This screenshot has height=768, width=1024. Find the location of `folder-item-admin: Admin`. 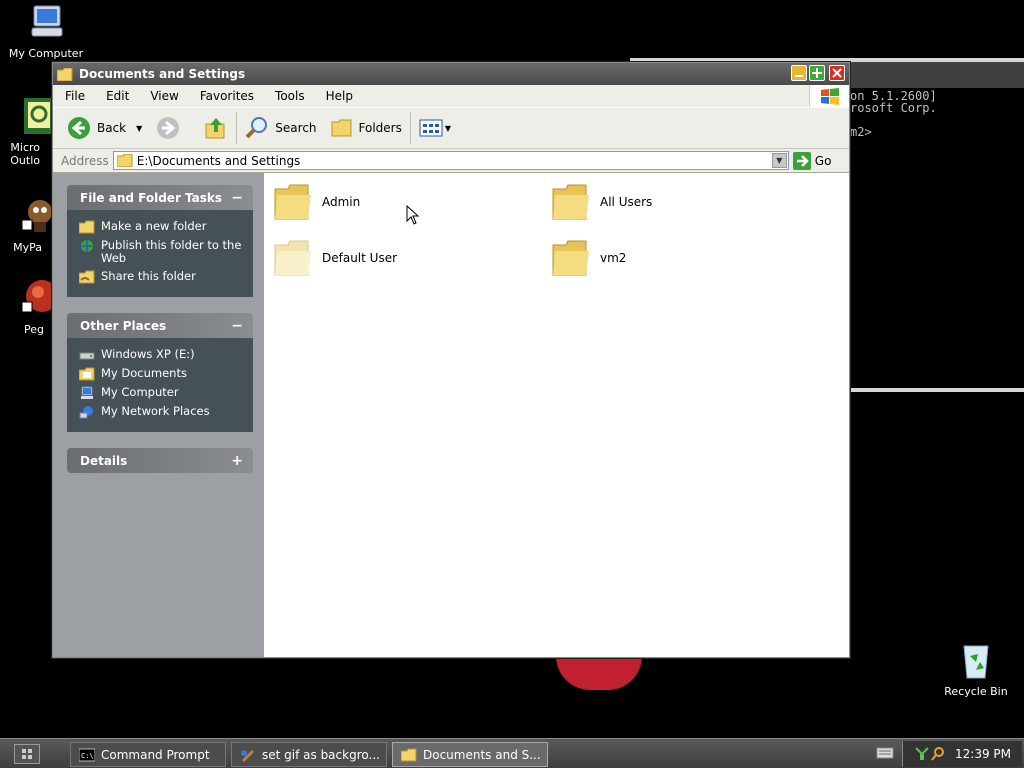

folder-item-admin: Admin is located at coordinates (317, 202).